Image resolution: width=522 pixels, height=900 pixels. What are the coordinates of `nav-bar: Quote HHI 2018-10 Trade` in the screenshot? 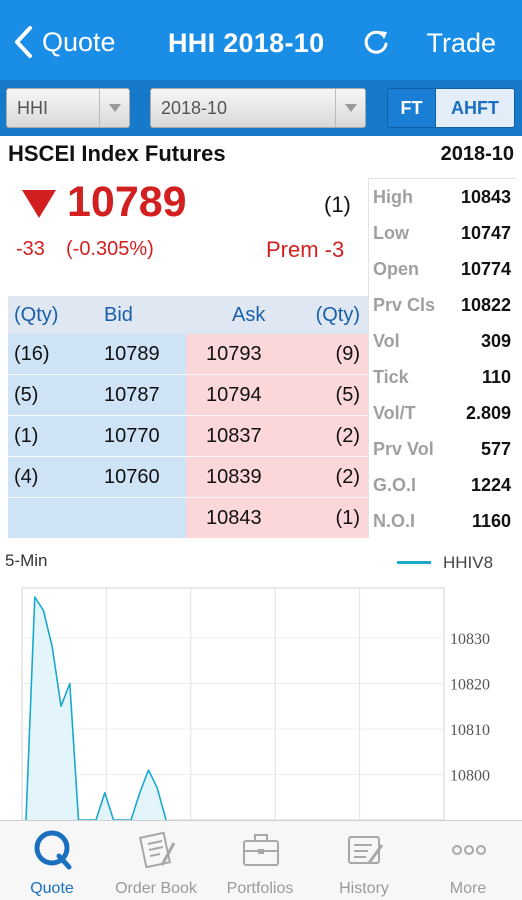 It's located at (261, 40).